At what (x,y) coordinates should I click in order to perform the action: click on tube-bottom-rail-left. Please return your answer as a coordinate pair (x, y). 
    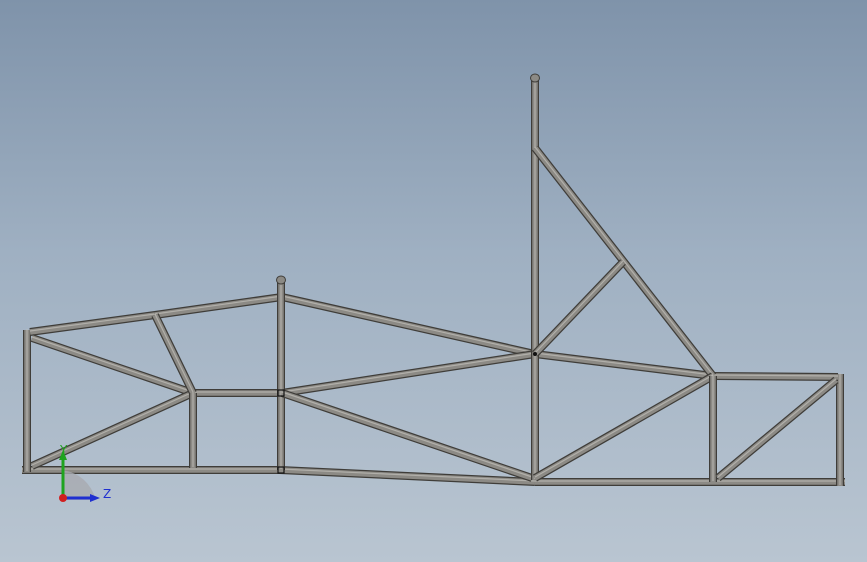
    Looking at the image, I should click on (151, 470).